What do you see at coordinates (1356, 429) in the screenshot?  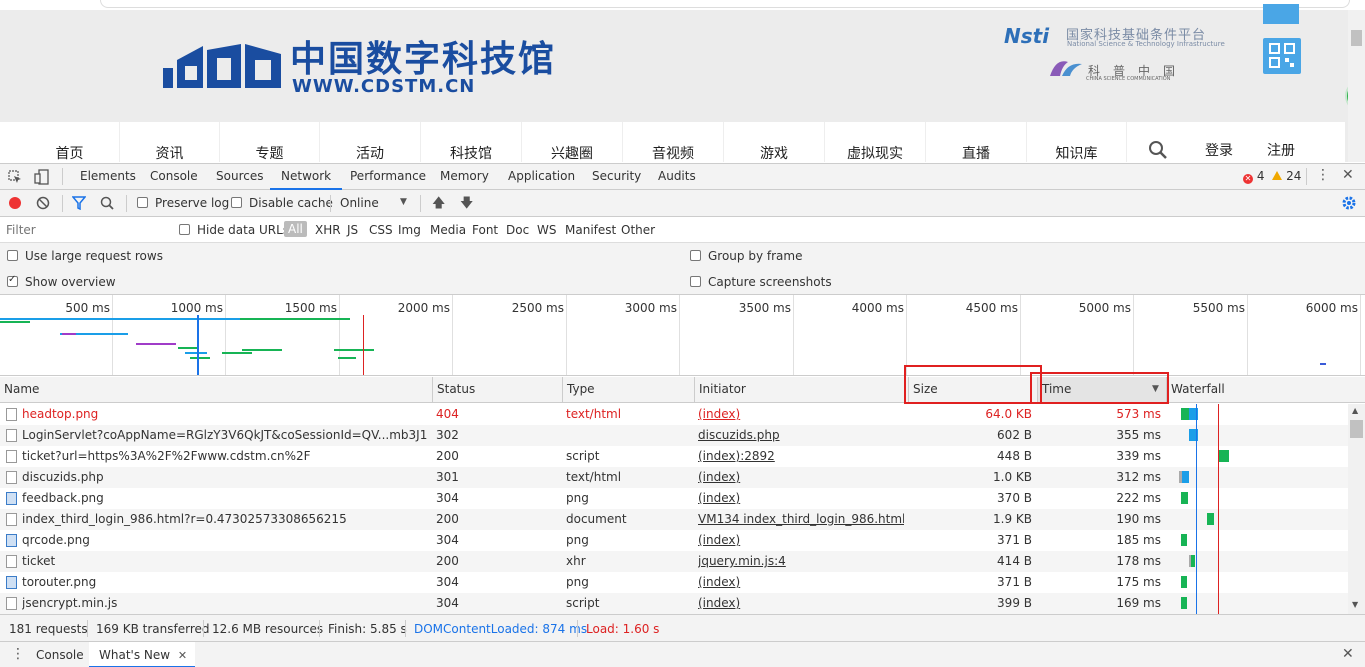 I see `table-scrollbar-thumb` at bounding box center [1356, 429].